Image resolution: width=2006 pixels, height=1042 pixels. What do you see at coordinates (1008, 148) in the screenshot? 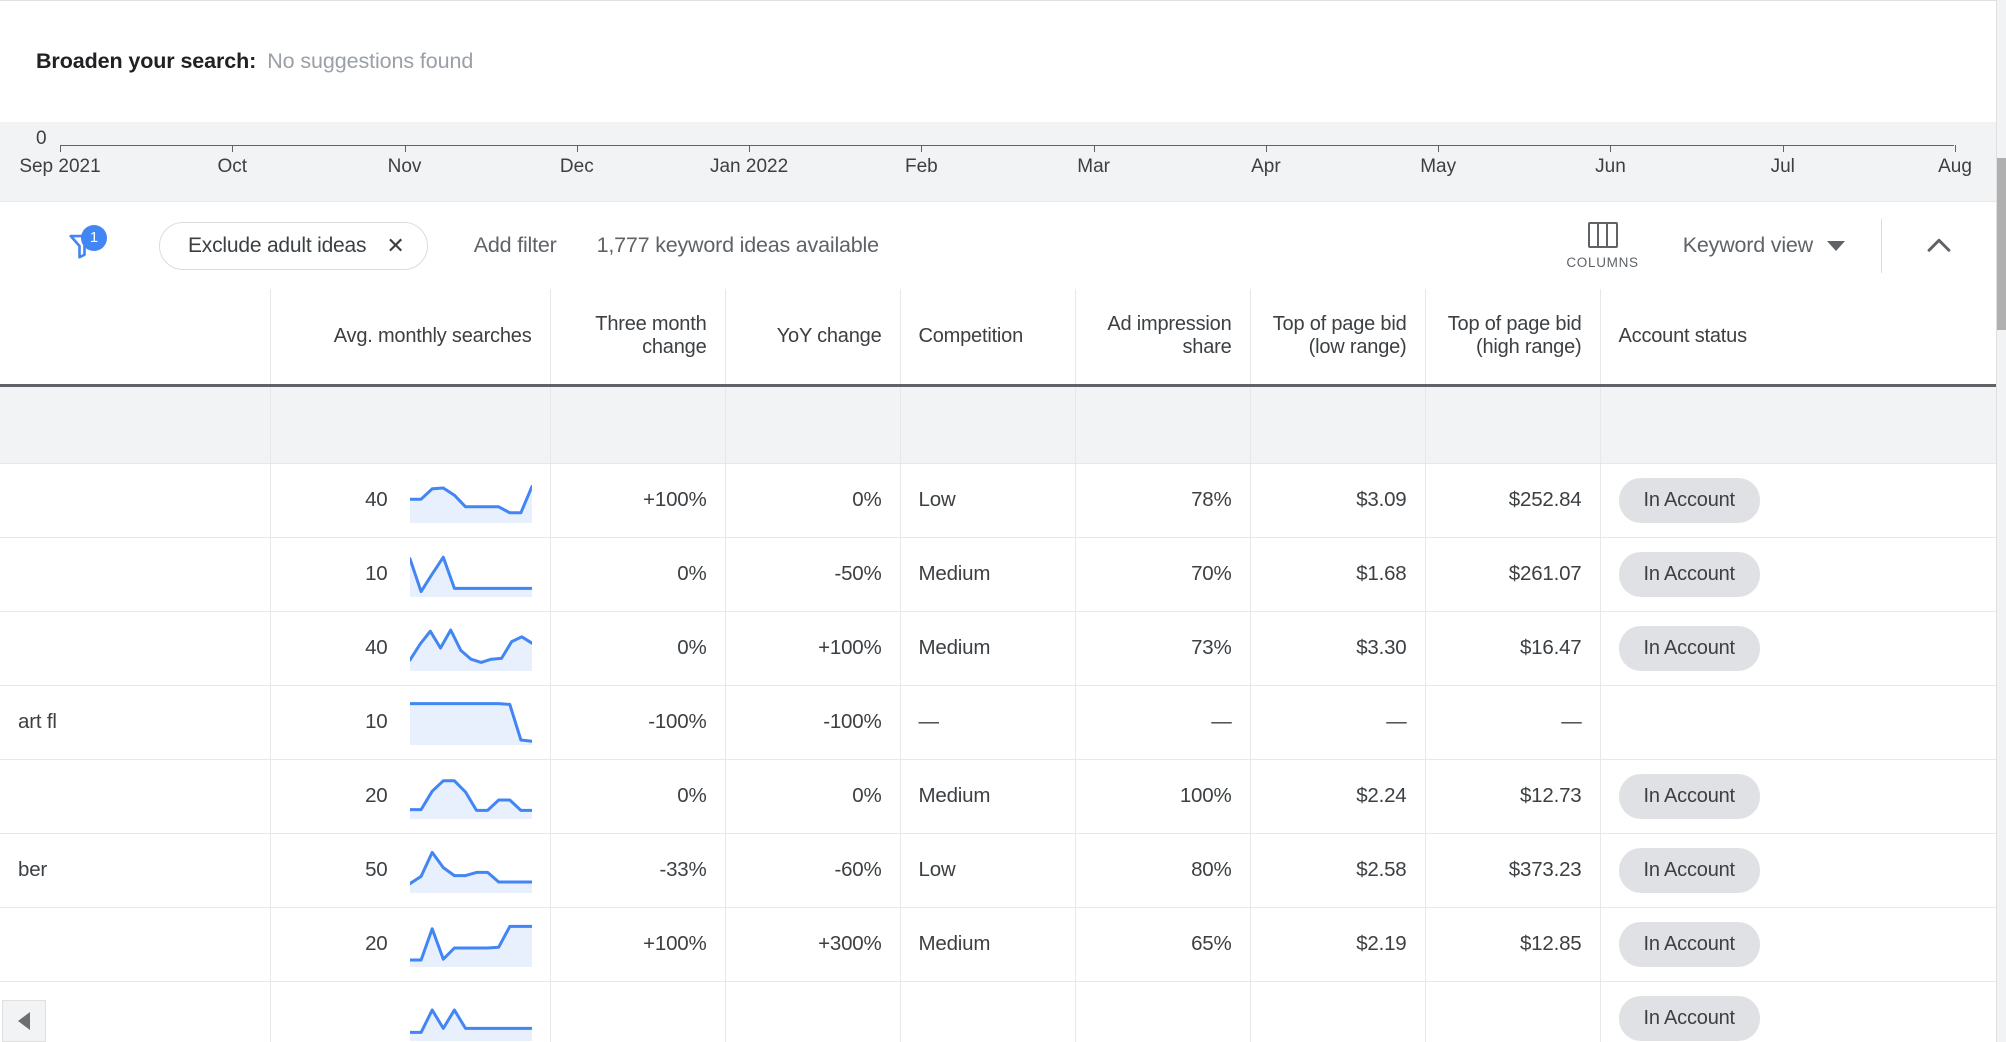
I see `chart-axis-ticks` at bounding box center [1008, 148].